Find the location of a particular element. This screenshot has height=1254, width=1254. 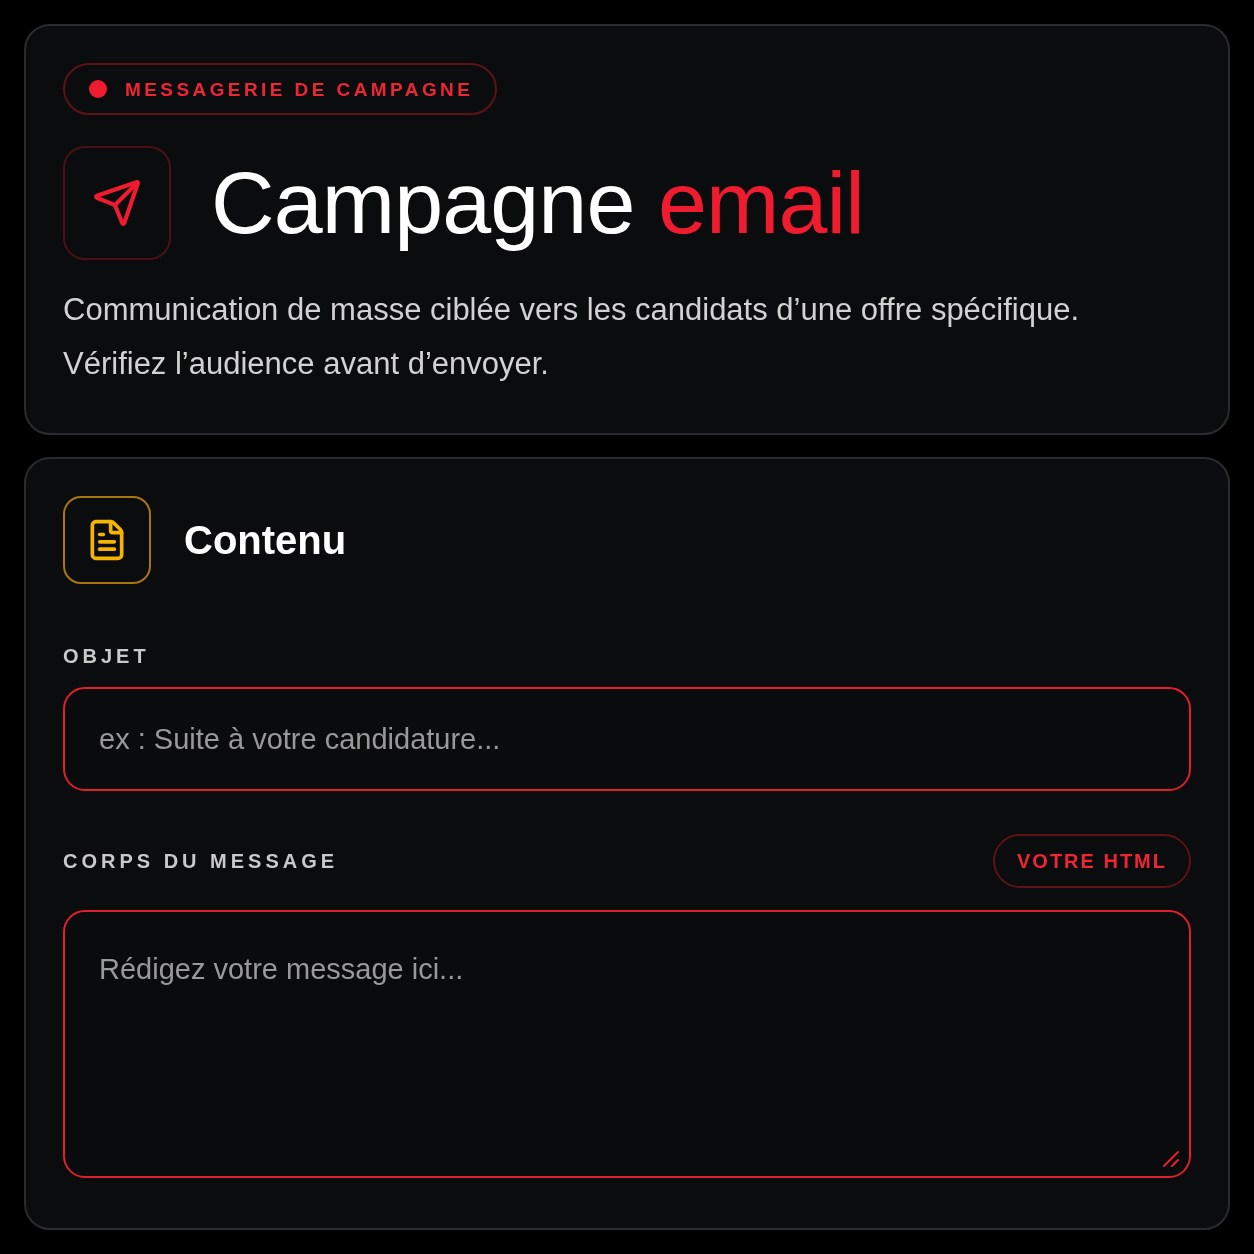

field-label: OBJET is located at coordinates (106, 656).